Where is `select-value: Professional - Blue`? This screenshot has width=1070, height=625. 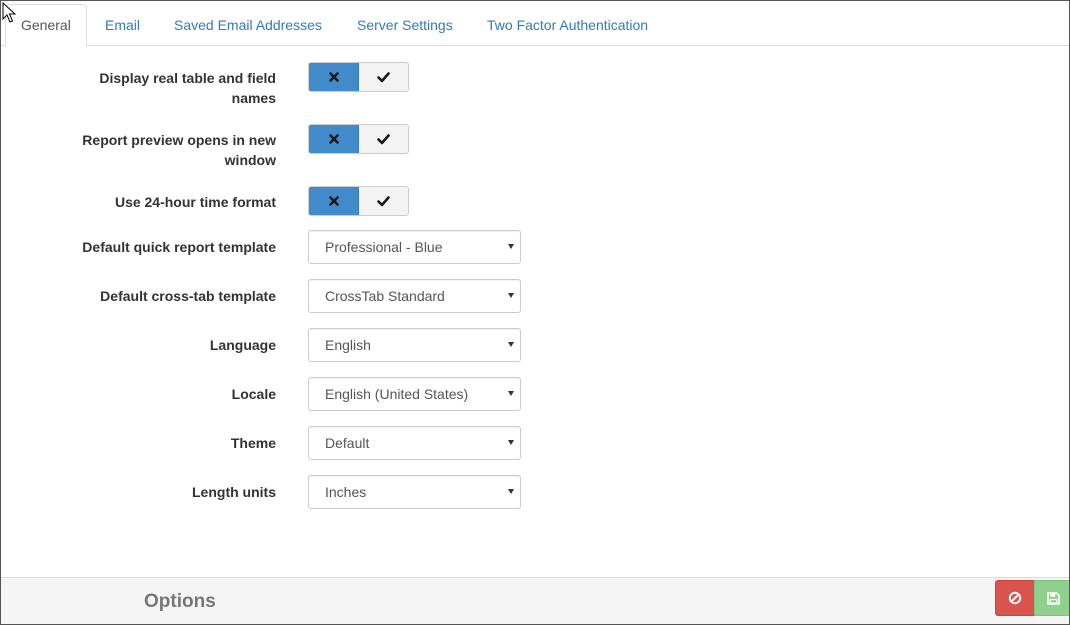
select-value: Professional - Blue is located at coordinates (384, 247).